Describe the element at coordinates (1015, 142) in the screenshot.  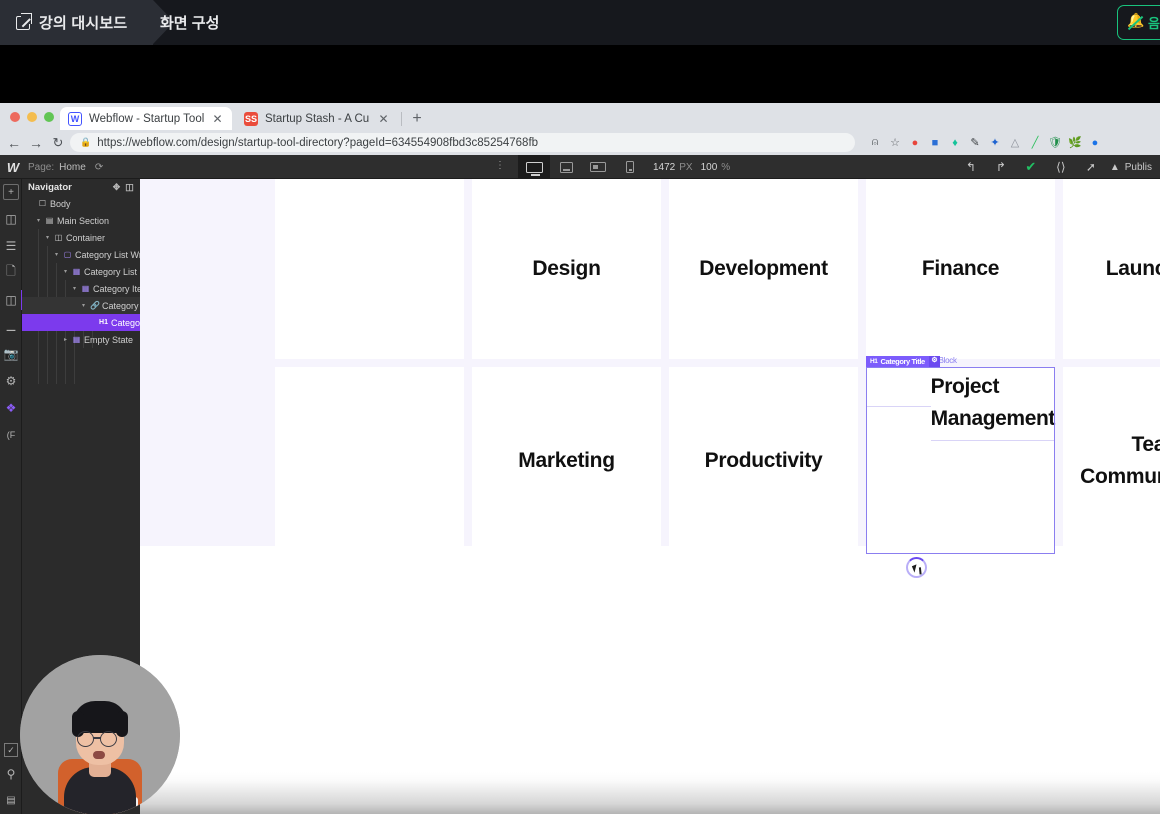
I see `cloud-extension-icon: △` at that location.